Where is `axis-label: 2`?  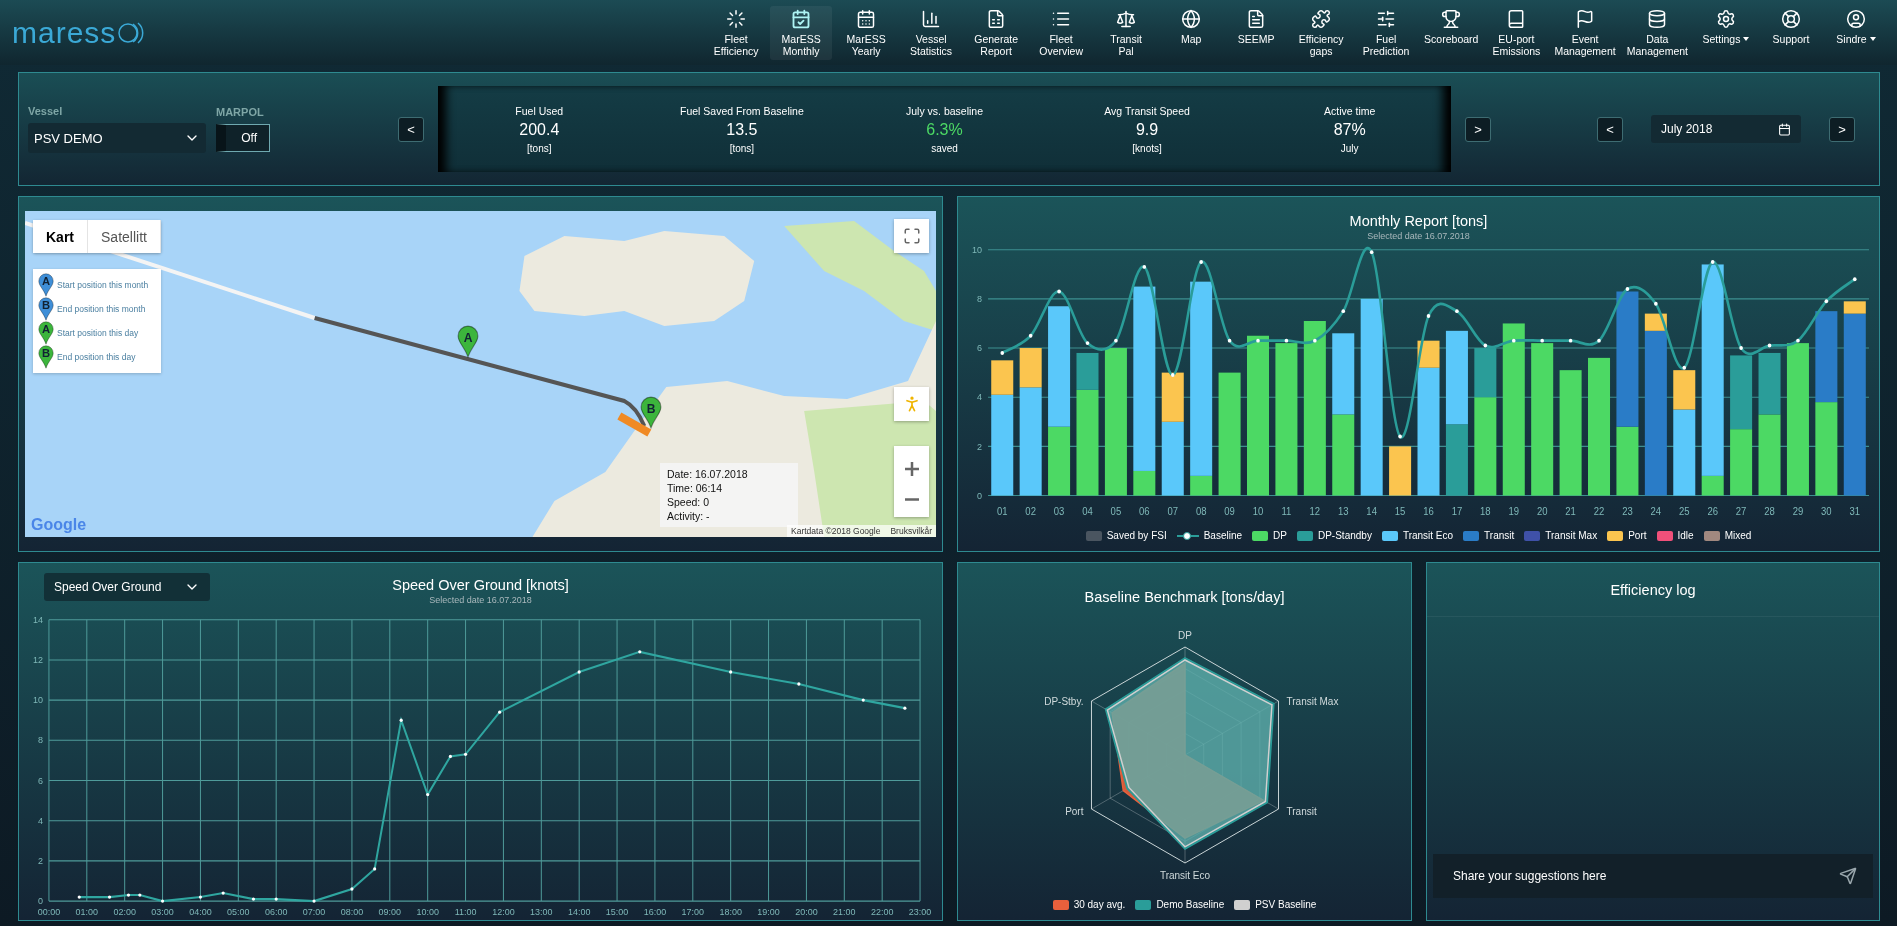 axis-label: 2 is located at coordinates (40, 861).